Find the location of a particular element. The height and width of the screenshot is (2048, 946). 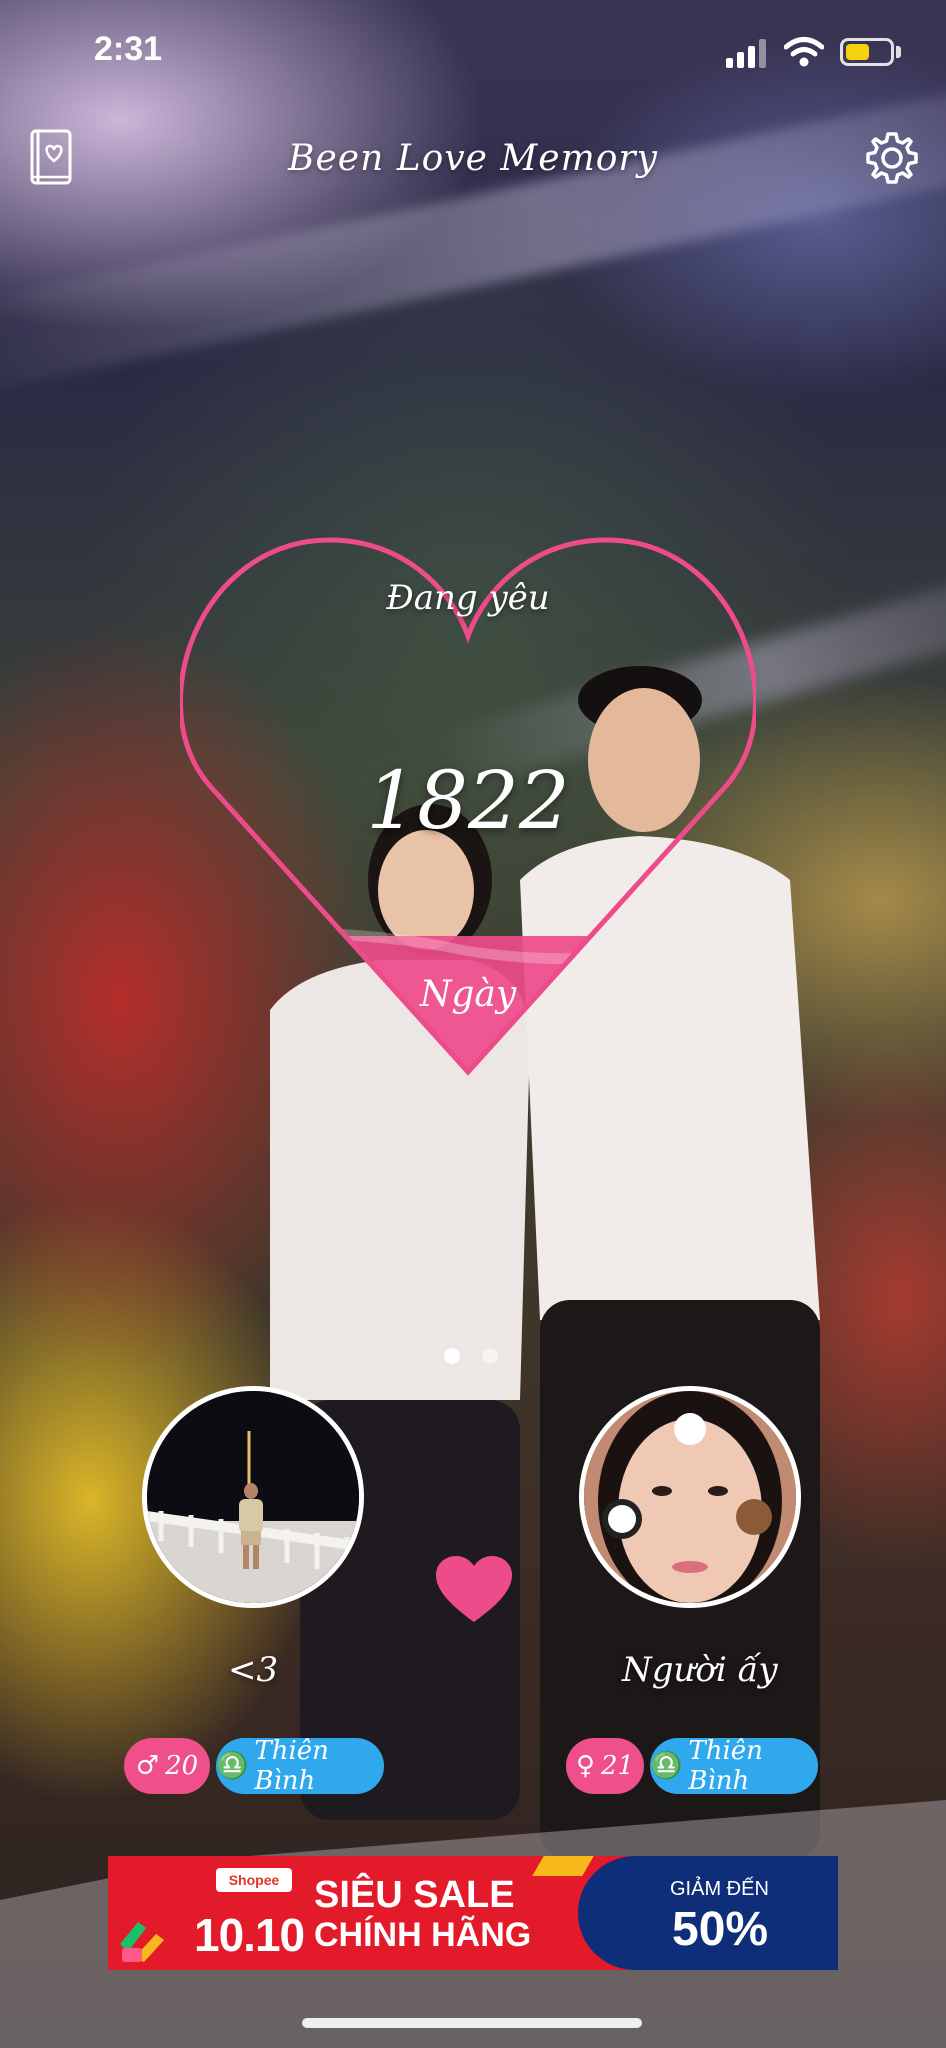

page-indicator is located at coordinates (473, 1358).